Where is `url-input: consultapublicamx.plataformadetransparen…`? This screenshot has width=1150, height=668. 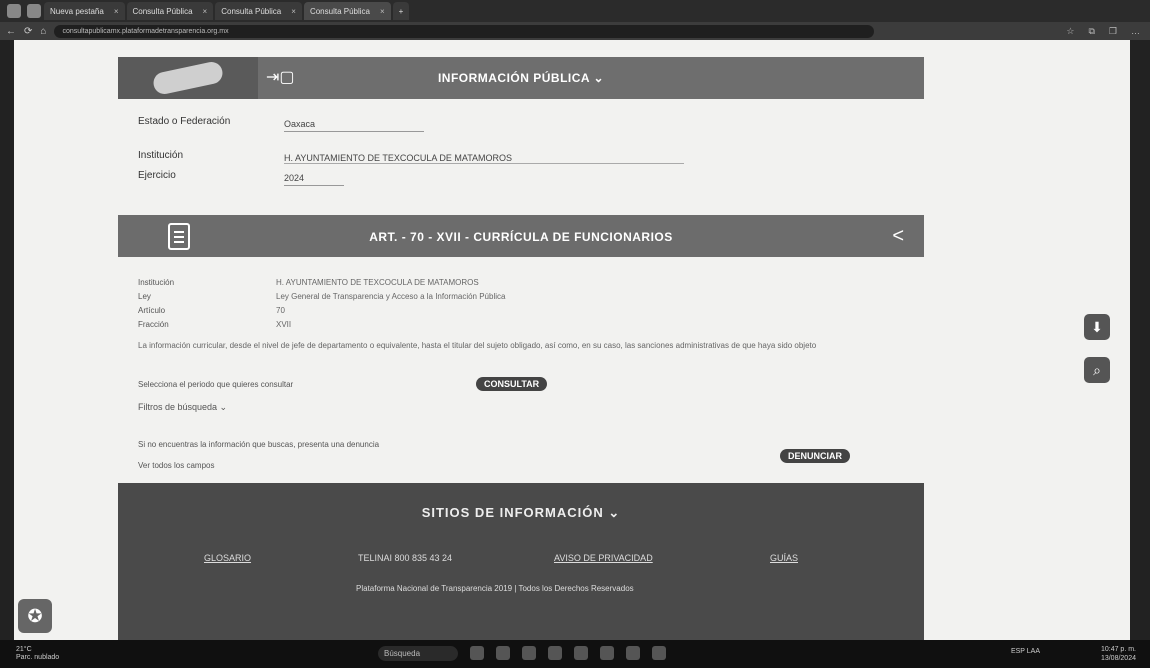 url-input: consultapublicamx.plataformadetransparen… is located at coordinates (464, 31).